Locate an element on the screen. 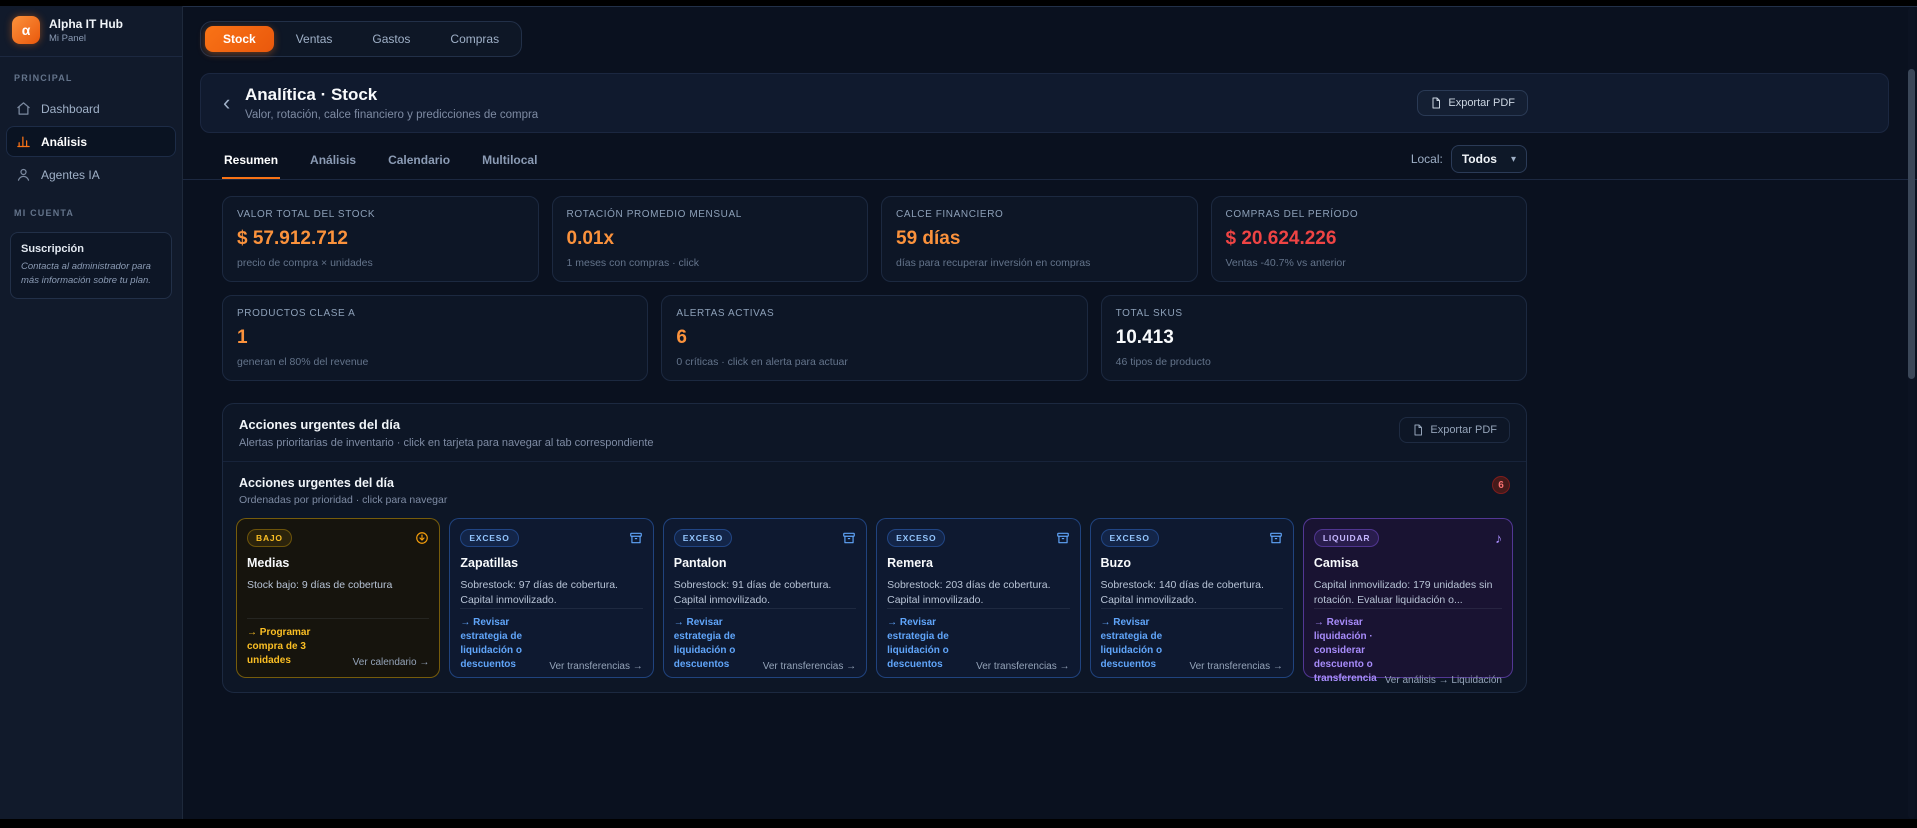  priority-badge: BAJO is located at coordinates (269, 538).